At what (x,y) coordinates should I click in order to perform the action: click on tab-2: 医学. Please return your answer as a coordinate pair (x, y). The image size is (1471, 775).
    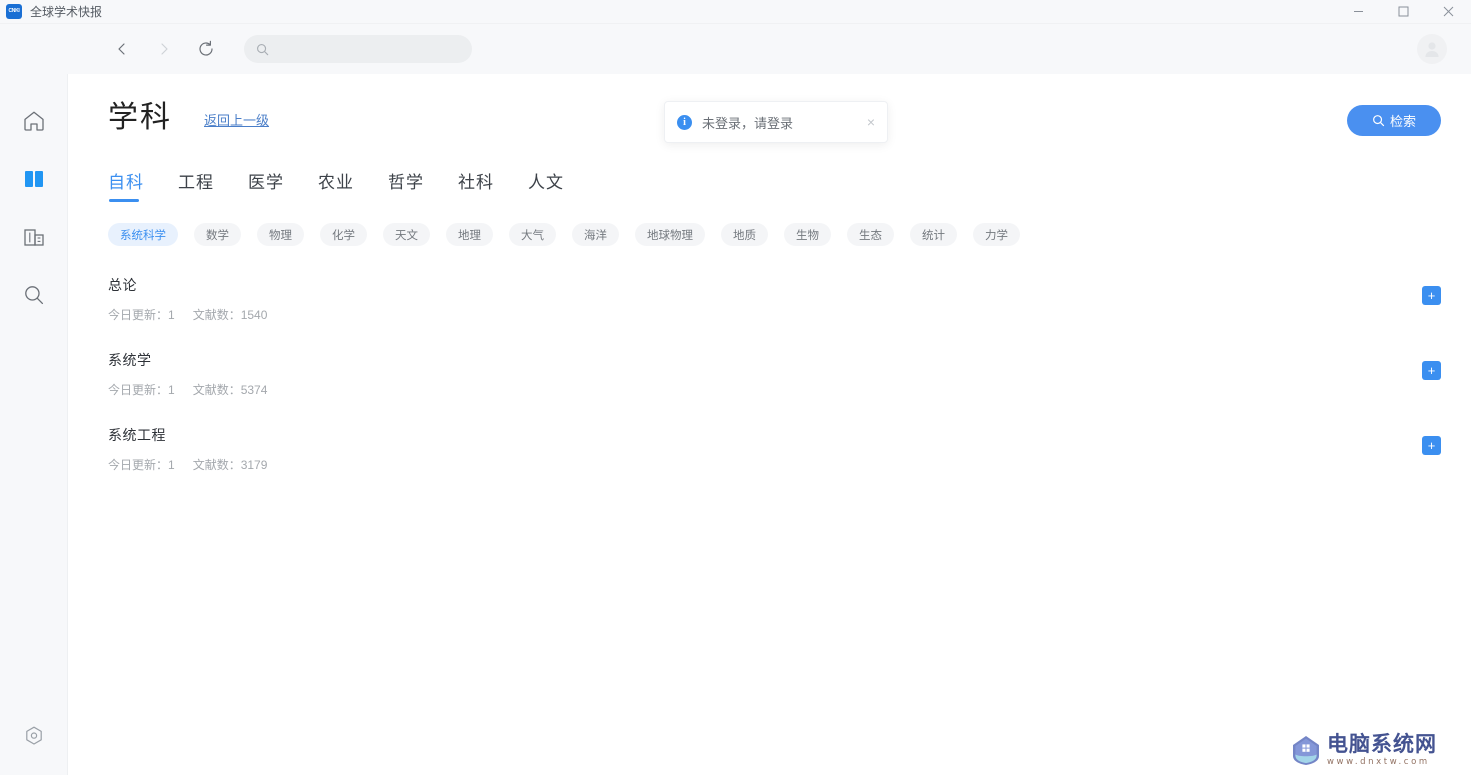
    Looking at the image, I should click on (266, 185).